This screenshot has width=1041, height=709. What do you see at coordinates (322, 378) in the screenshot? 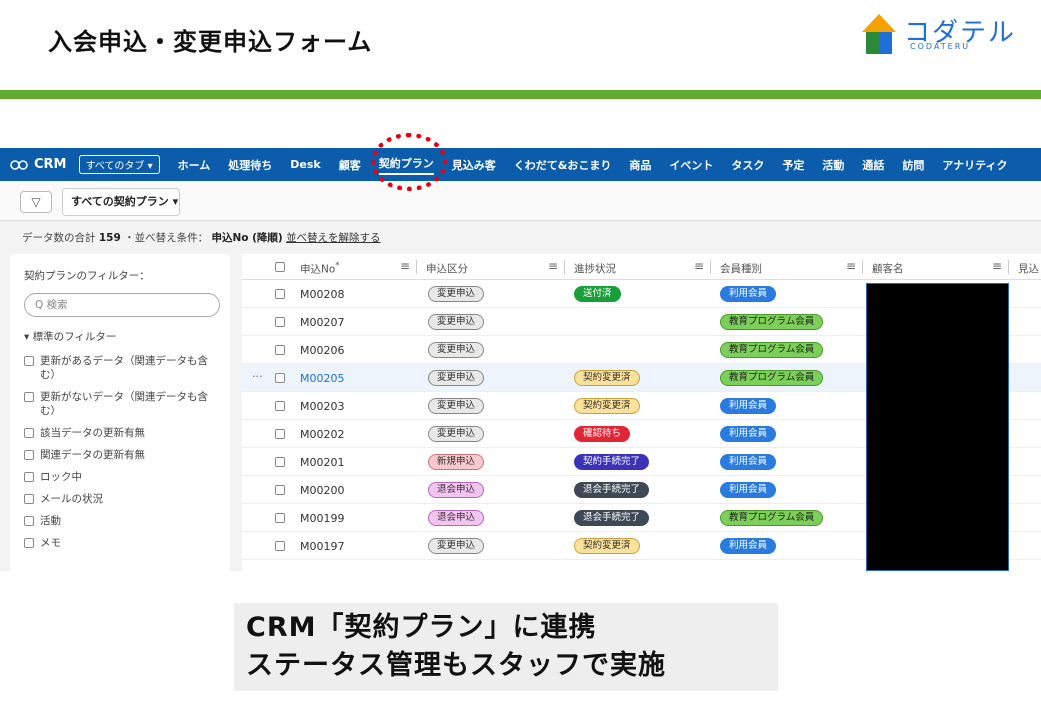
I see `application-no: M00205` at bounding box center [322, 378].